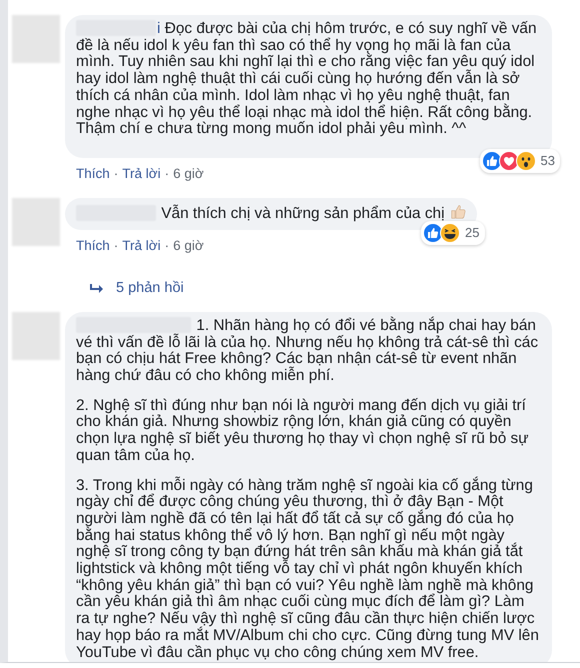 The height and width of the screenshot is (668, 580). I want to click on surprised-face-icon, so click(524, 160).